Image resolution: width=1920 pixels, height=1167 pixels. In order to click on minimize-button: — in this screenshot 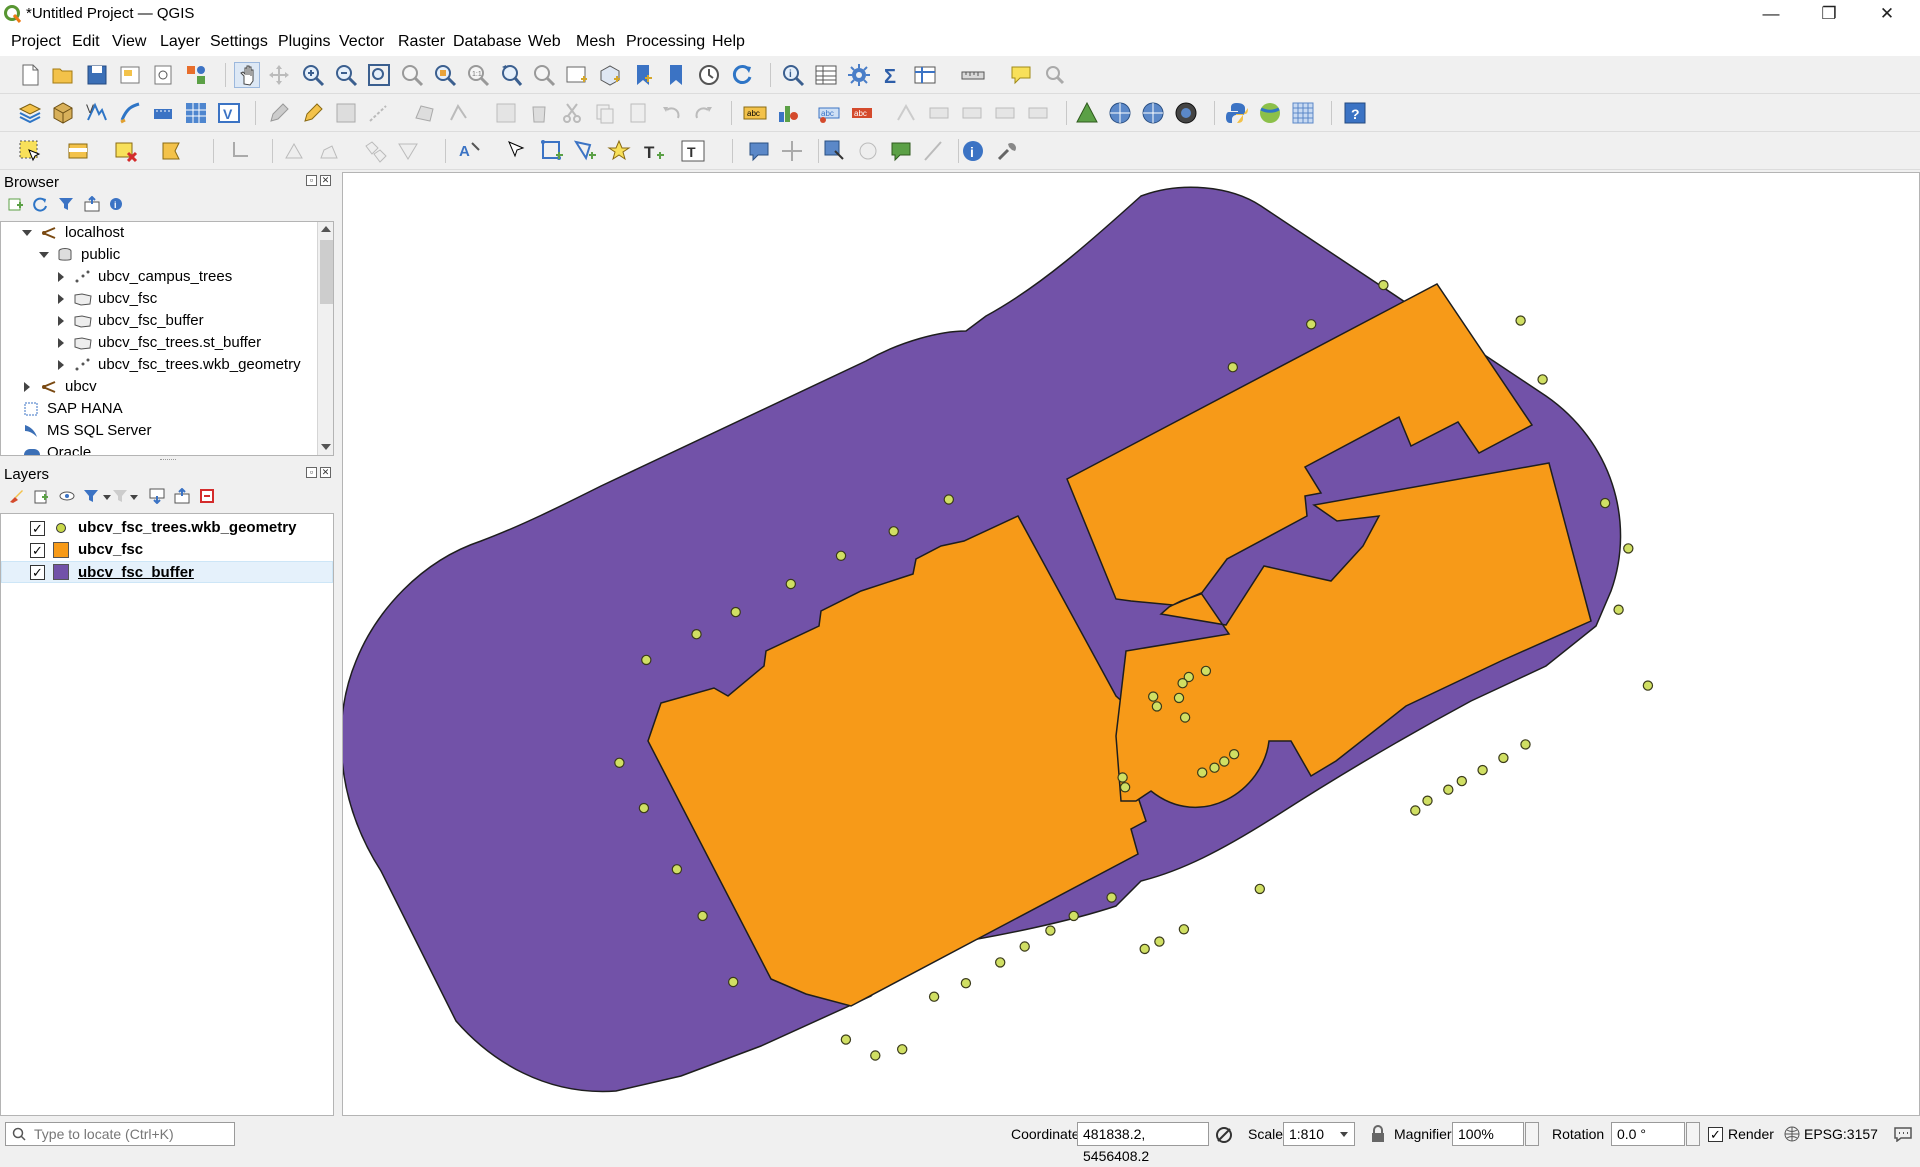, I will do `click(1771, 15)`.